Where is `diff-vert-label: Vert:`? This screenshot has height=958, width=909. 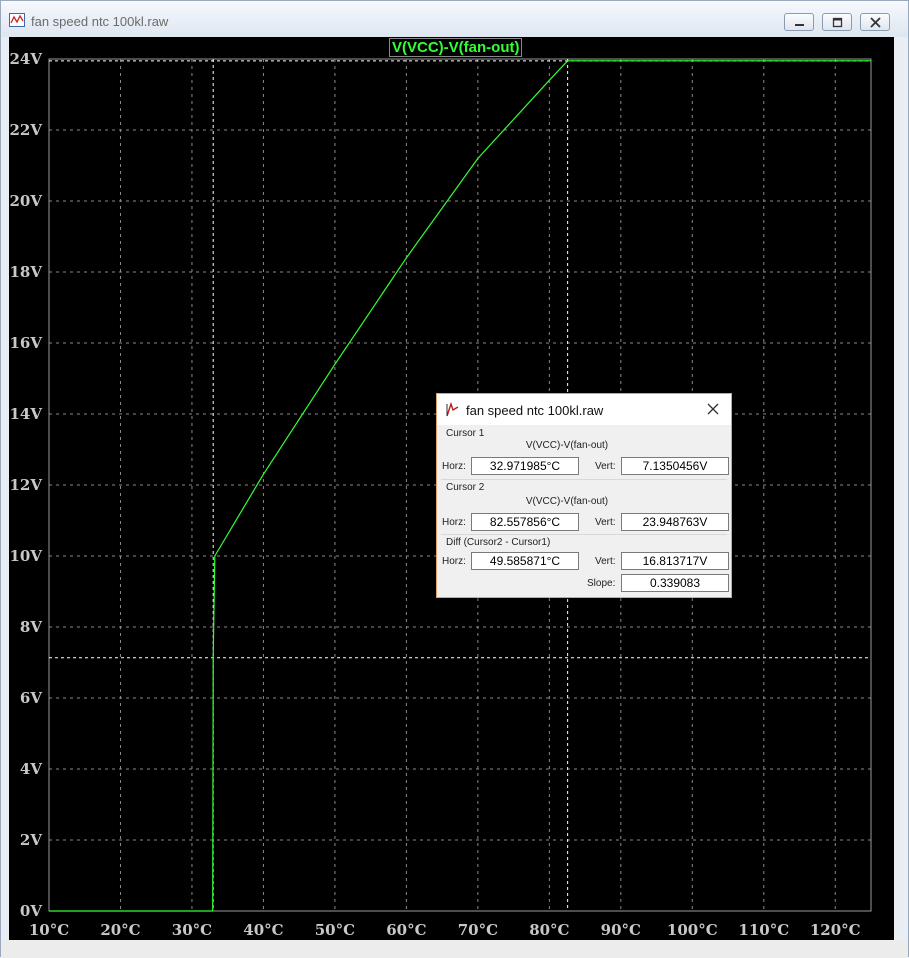 diff-vert-label: Vert: is located at coordinates (605, 561).